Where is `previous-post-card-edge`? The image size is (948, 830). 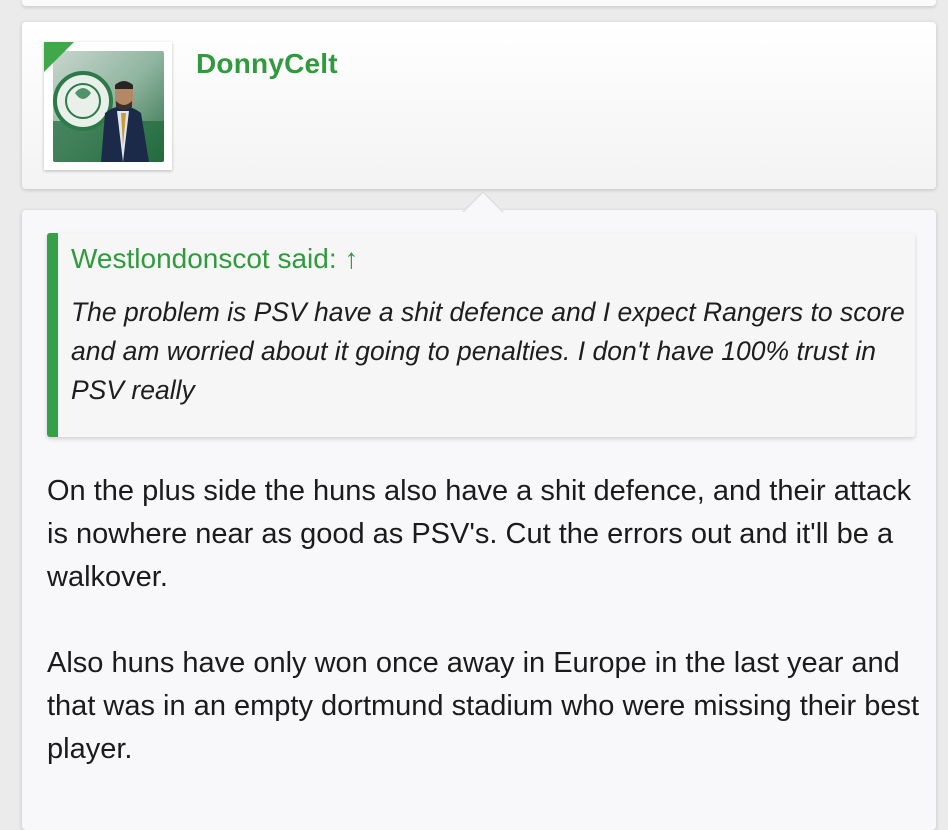 previous-post-card-edge is located at coordinates (479, 3).